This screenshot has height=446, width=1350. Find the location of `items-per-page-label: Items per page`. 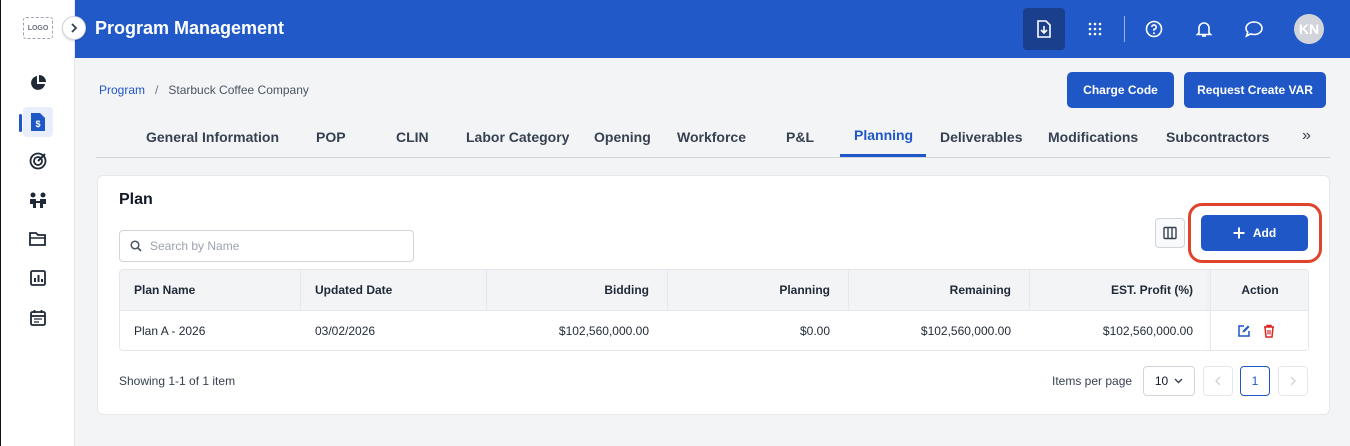

items-per-page-label: Items per page is located at coordinates (1092, 381).